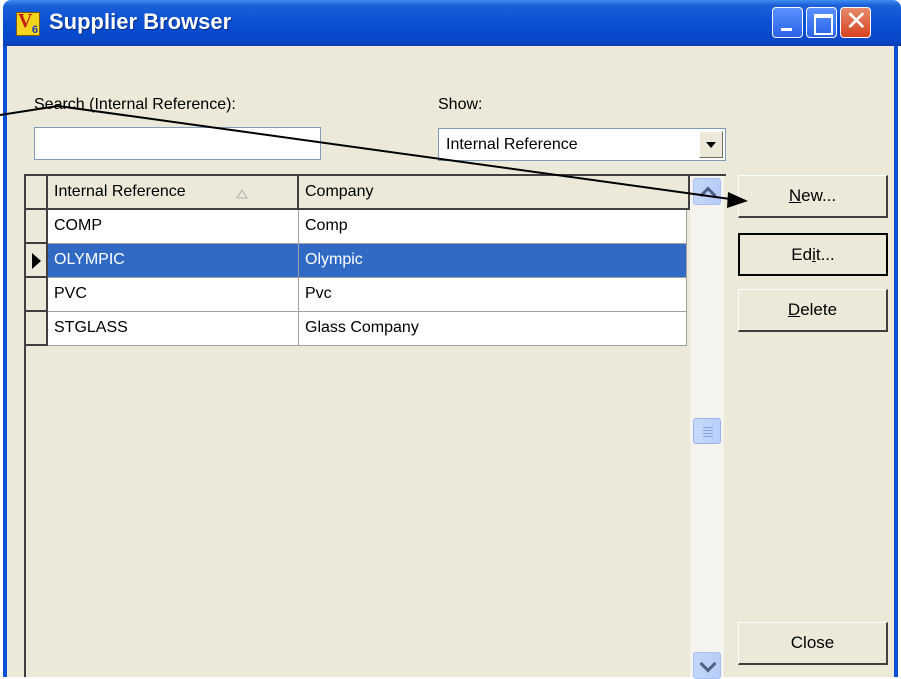  Describe the element at coordinates (374, 156) in the screenshot. I see `annotation-arrow` at that location.